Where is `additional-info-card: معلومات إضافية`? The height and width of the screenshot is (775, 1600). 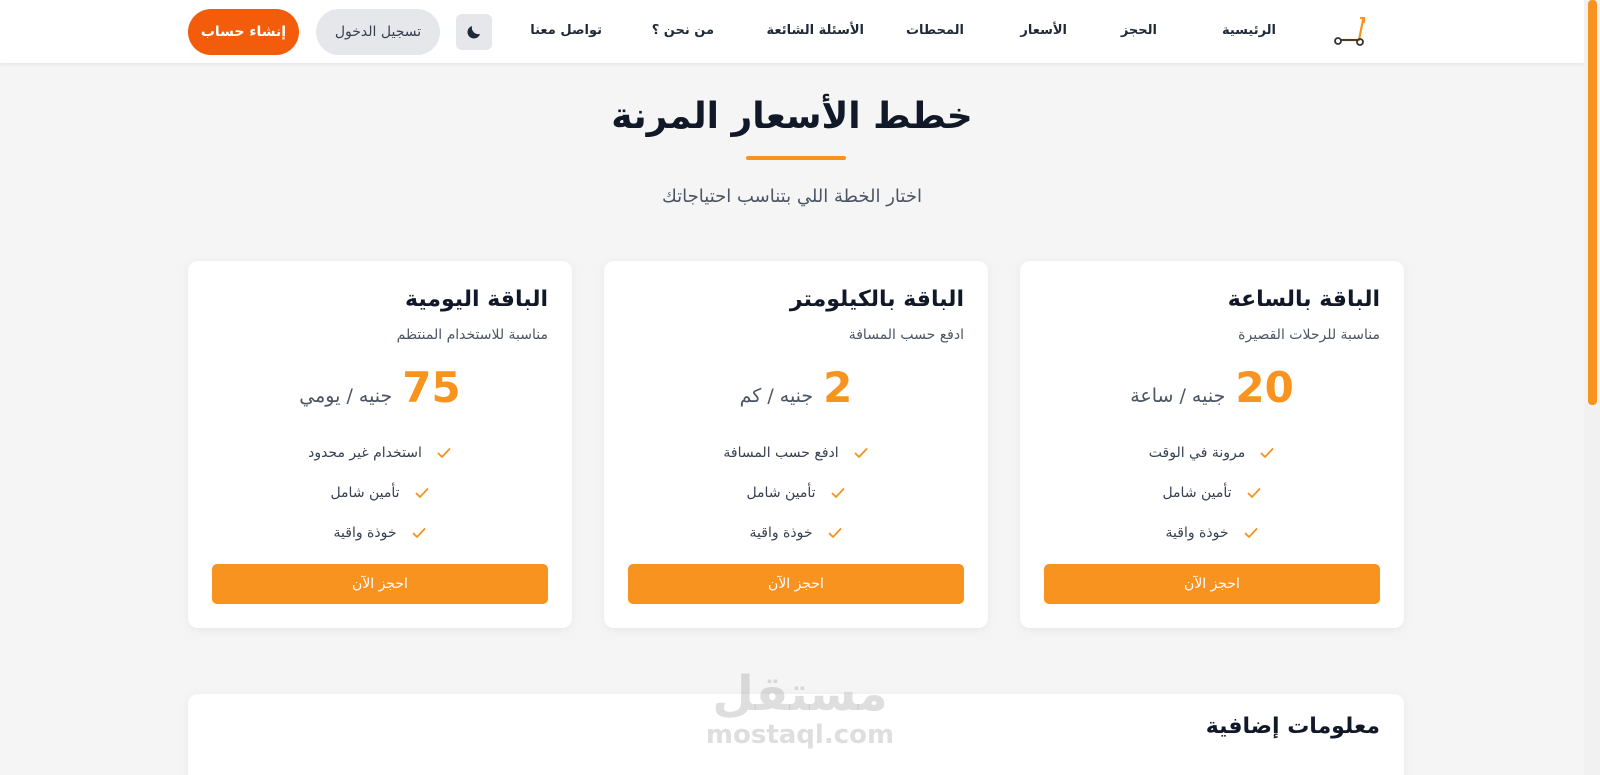 additional-info-card: معلومات إضافية is located at coordinates (796, 734).